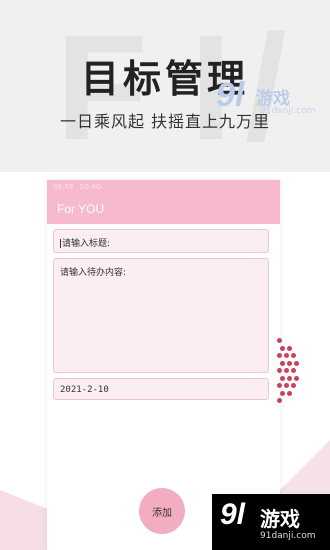 The image size is (330, 550). I want to click on date-value: 2021-2-10, so click(84, 390).